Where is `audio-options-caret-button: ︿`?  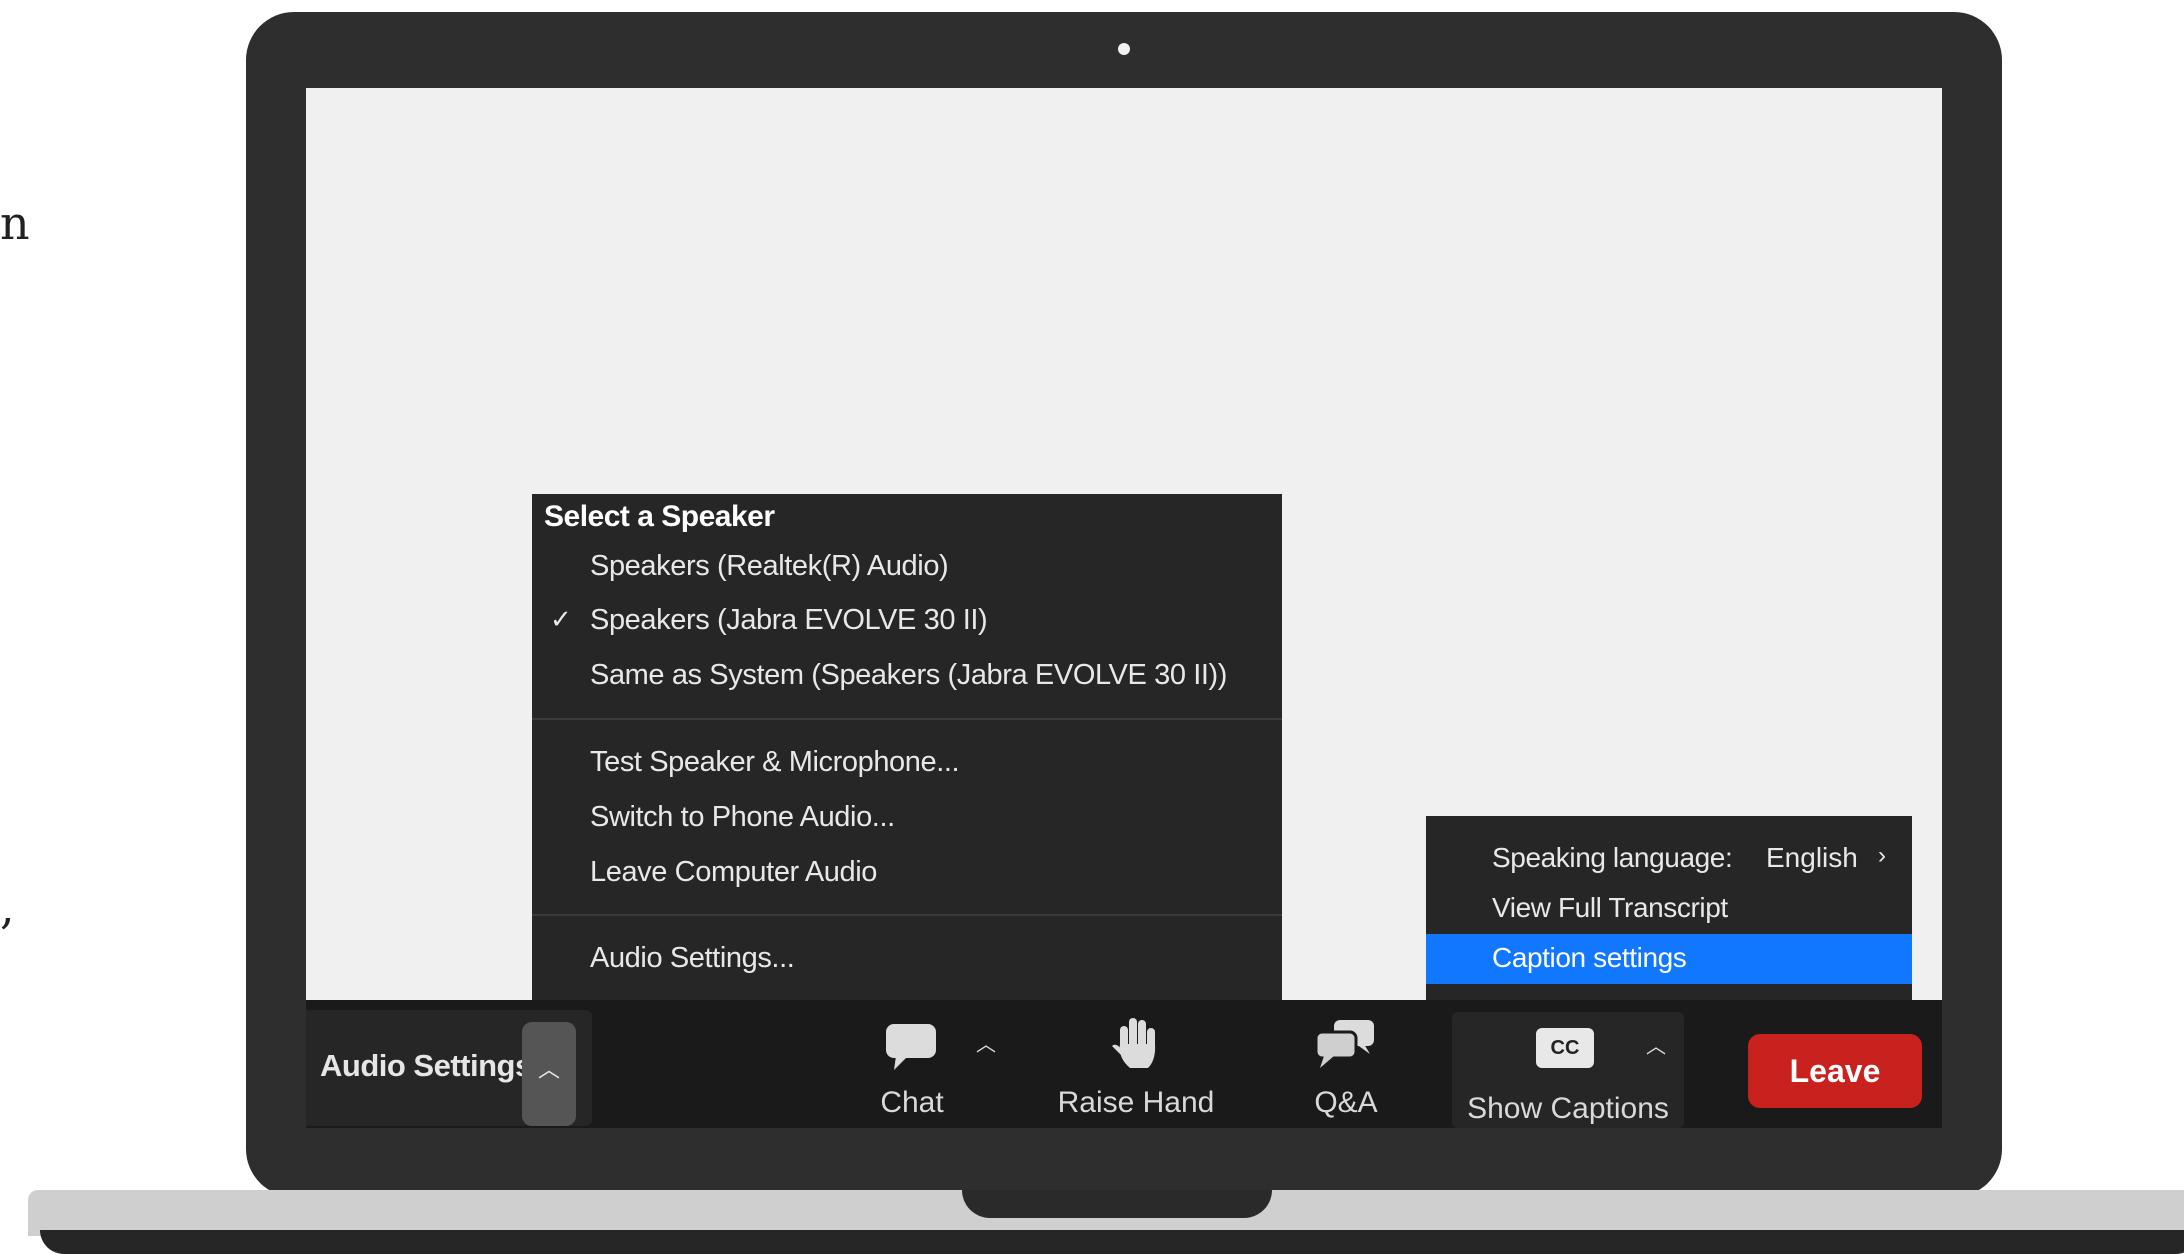
audio-options-caret-button: ︿ is located at coordinates (549, 1074).